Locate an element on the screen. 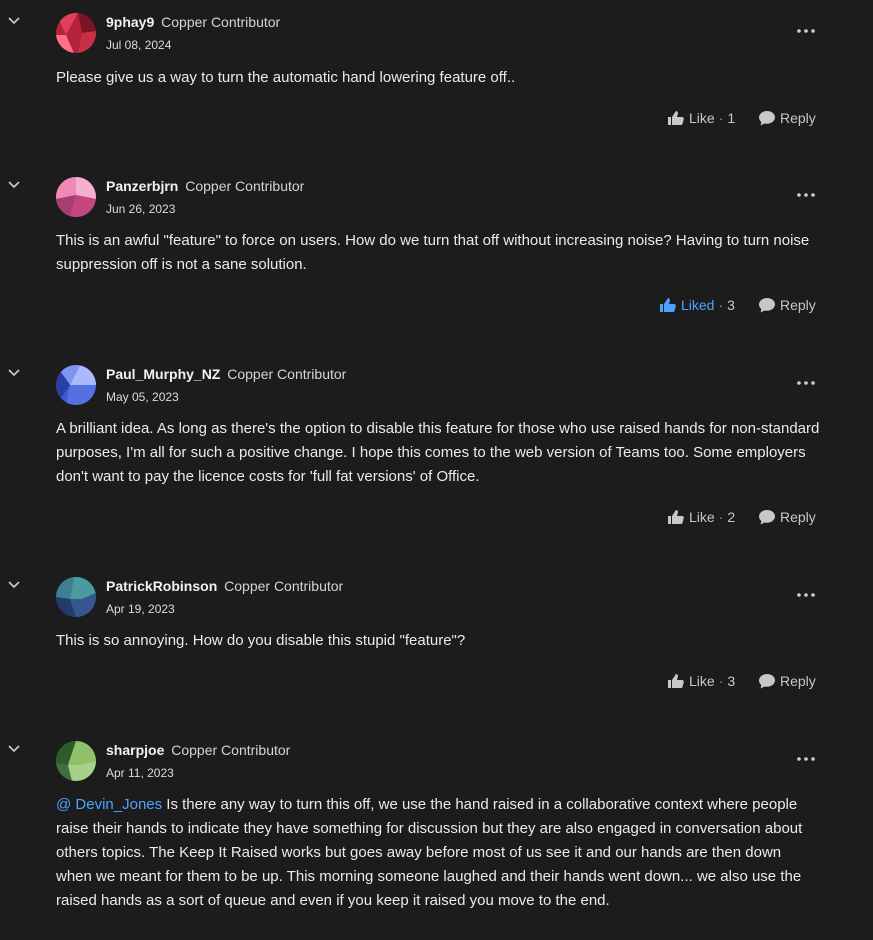  like-button: Like · 1 is located at coordinates (701, 118).